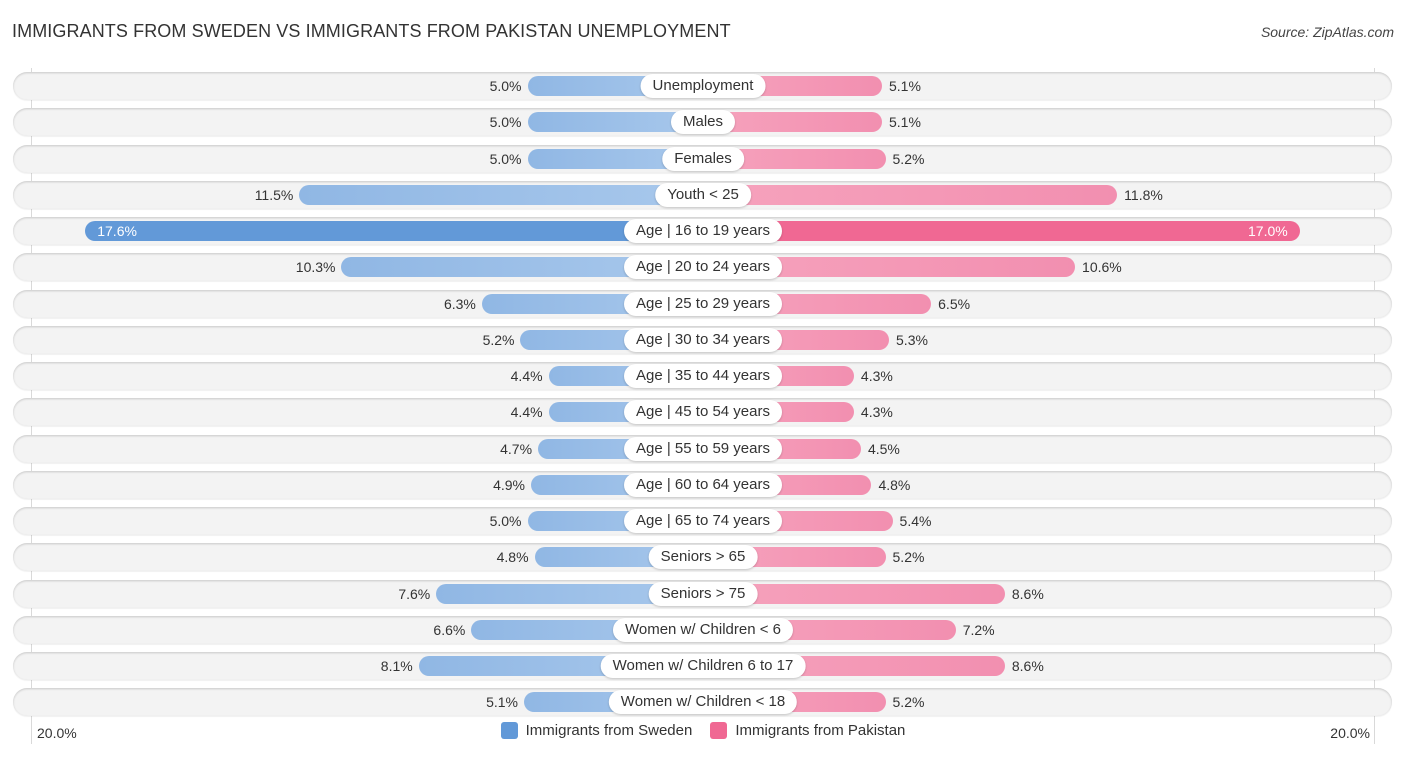  I want to click on value-label-pakistan: 11.8%, so click(1143, 194).